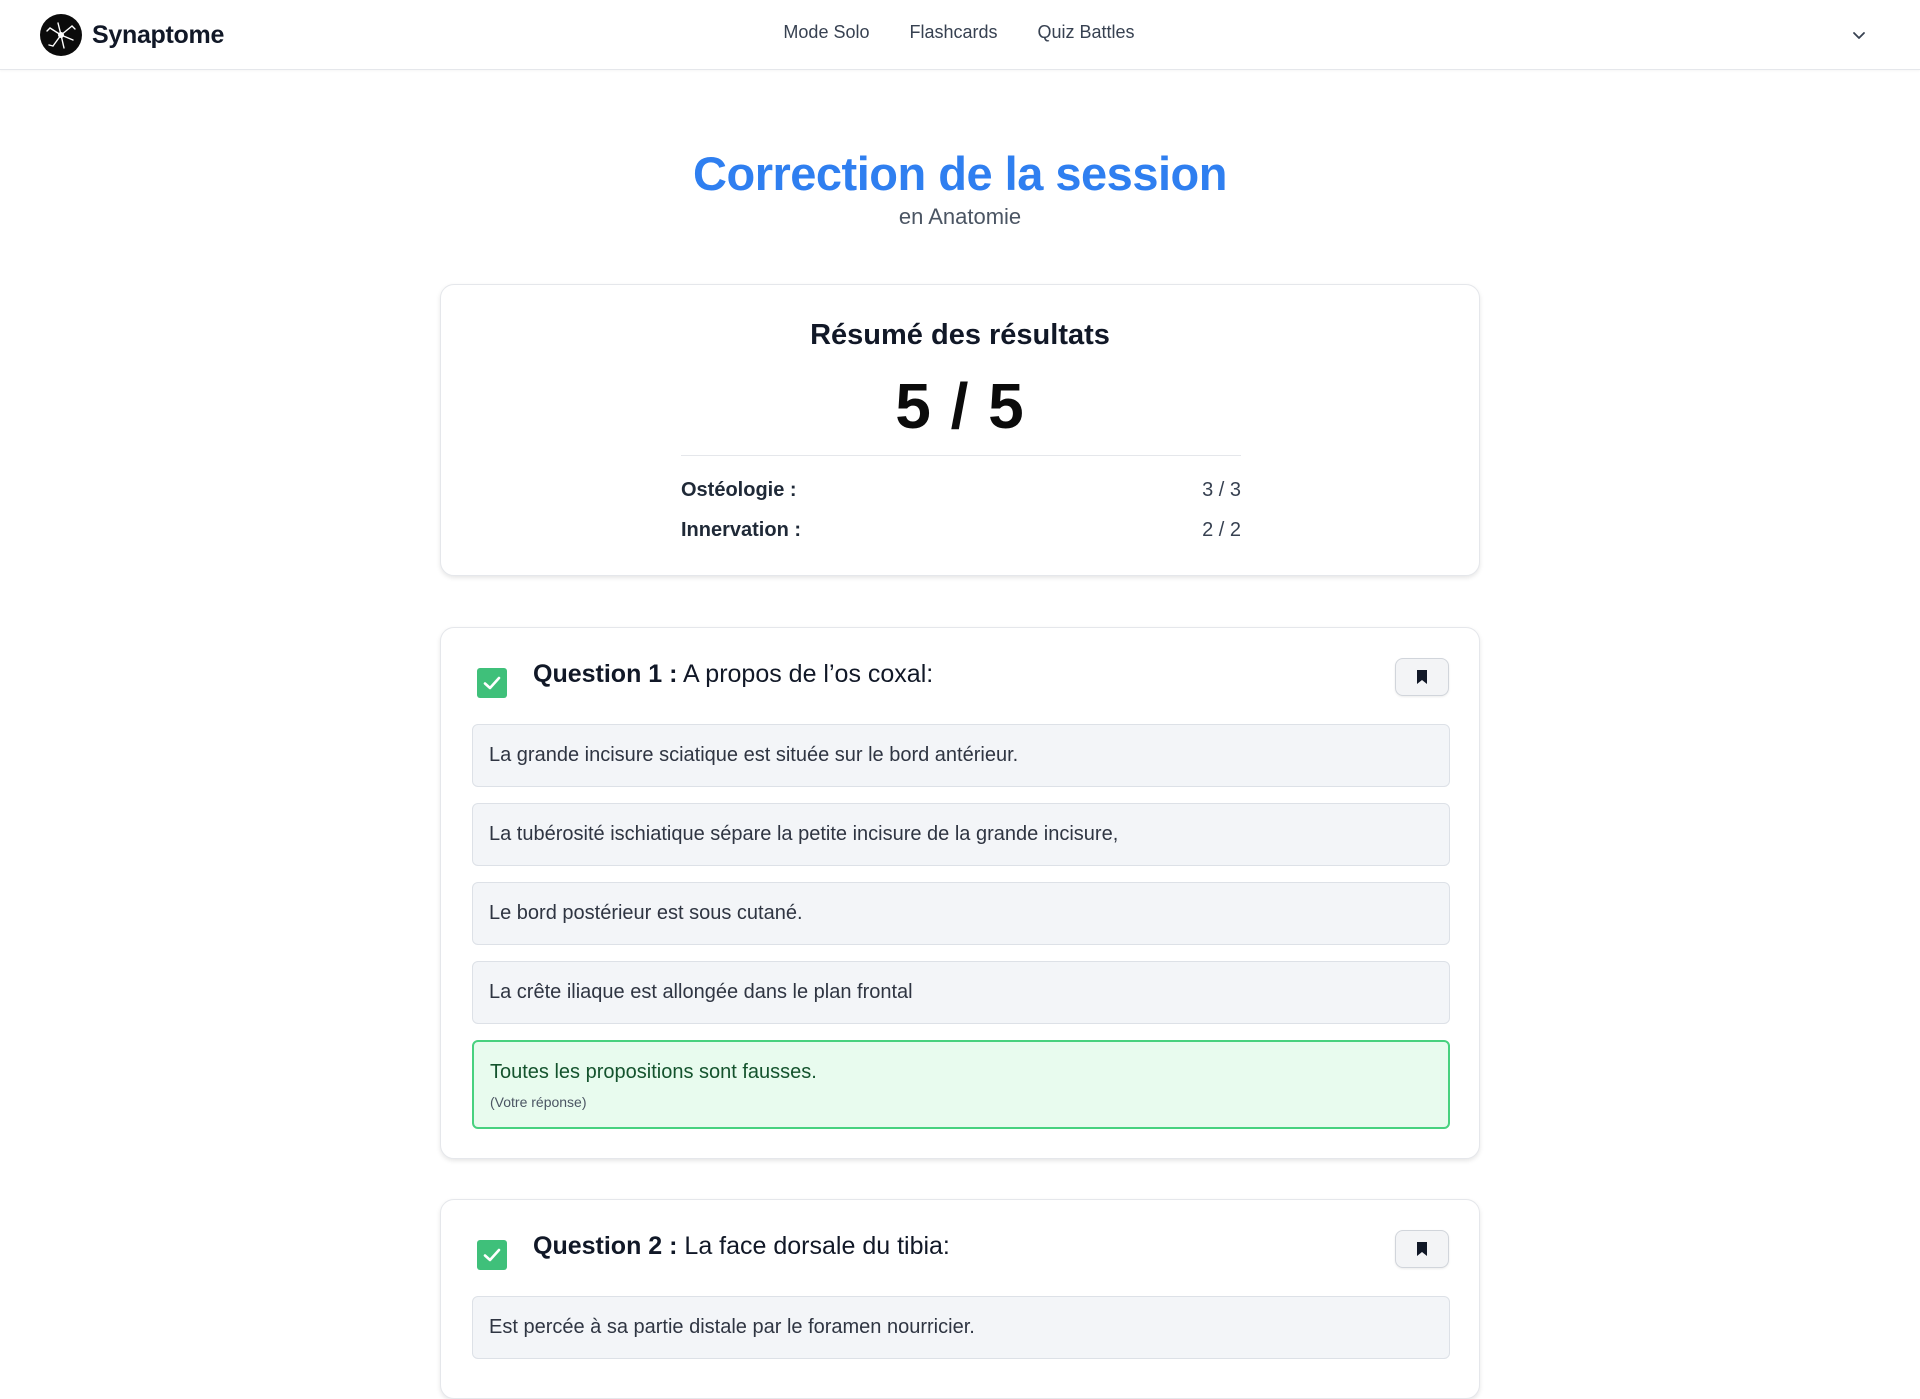 This screenshot has height=1399, width=1920. I want to click on page-title: Correction de la session, so click(960, 173).